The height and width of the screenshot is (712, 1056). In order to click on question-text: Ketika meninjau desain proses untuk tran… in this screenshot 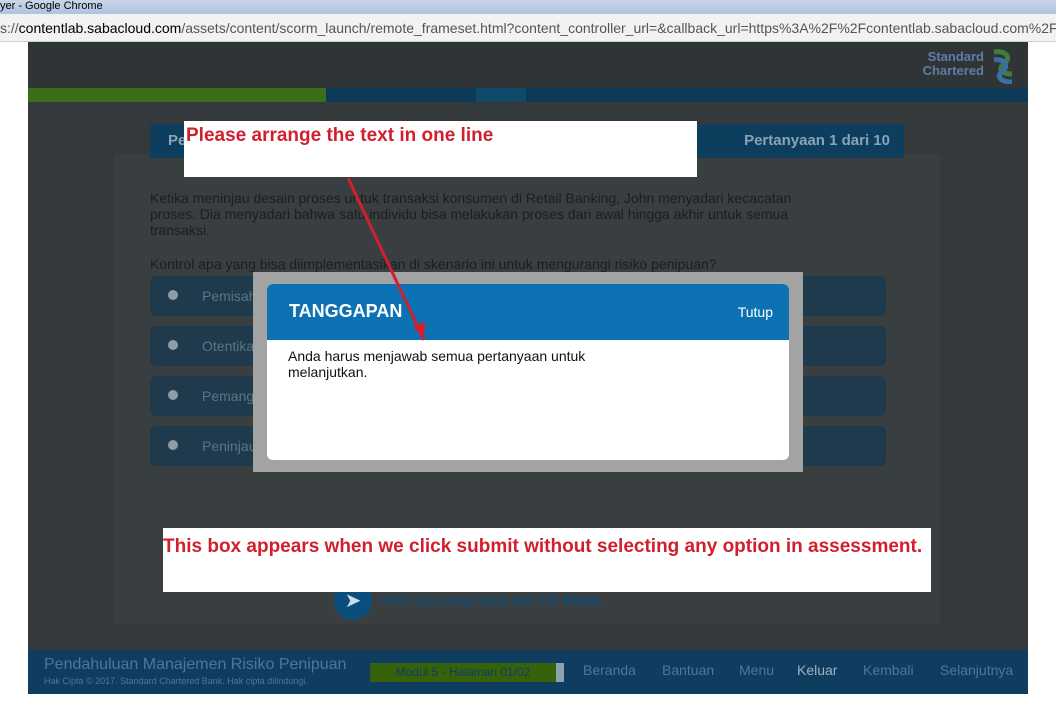, I will do `click(471, 214)`.